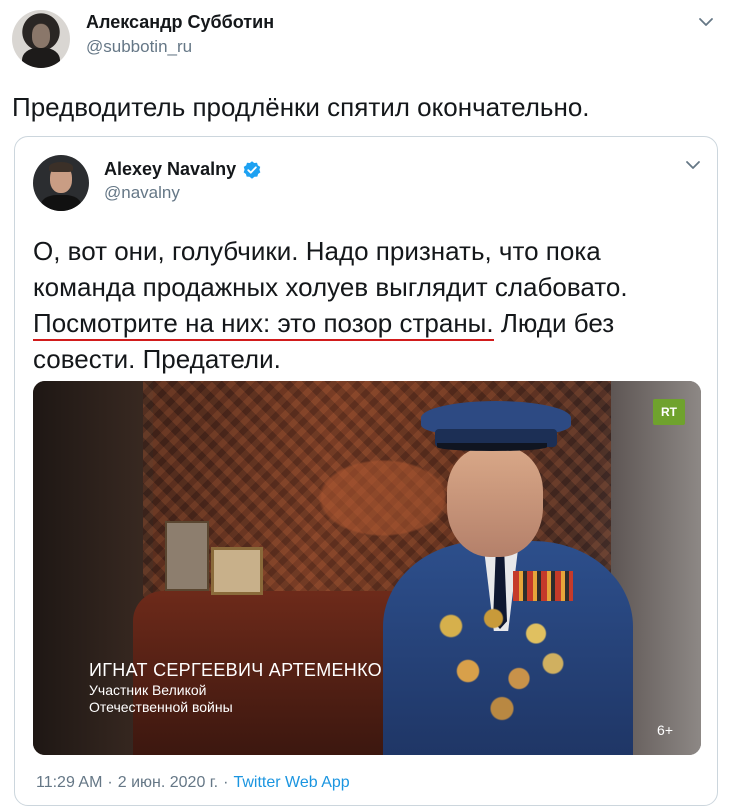 This screenshot has height=809, width=730. Describe the element at coordinates (139, 47) in the screenshot. I see `author-handle: @subbotin_ru` at that location.